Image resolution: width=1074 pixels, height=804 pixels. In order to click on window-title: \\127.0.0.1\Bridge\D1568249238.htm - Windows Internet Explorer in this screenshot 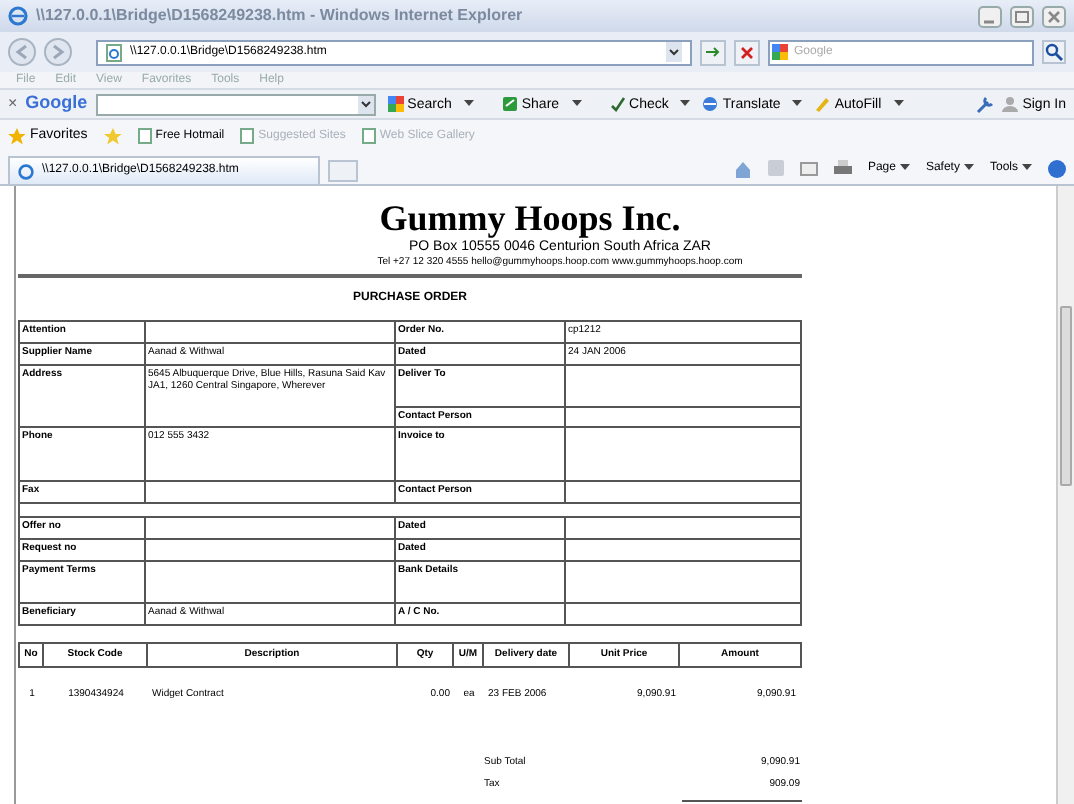, I will do `click(280, 16)`.